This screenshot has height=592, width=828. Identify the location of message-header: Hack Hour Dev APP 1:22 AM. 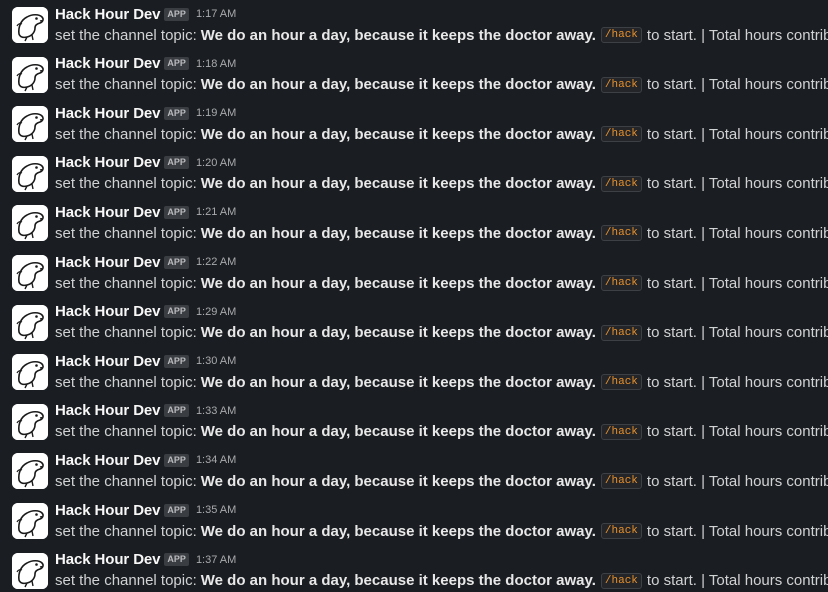
(145, 262).